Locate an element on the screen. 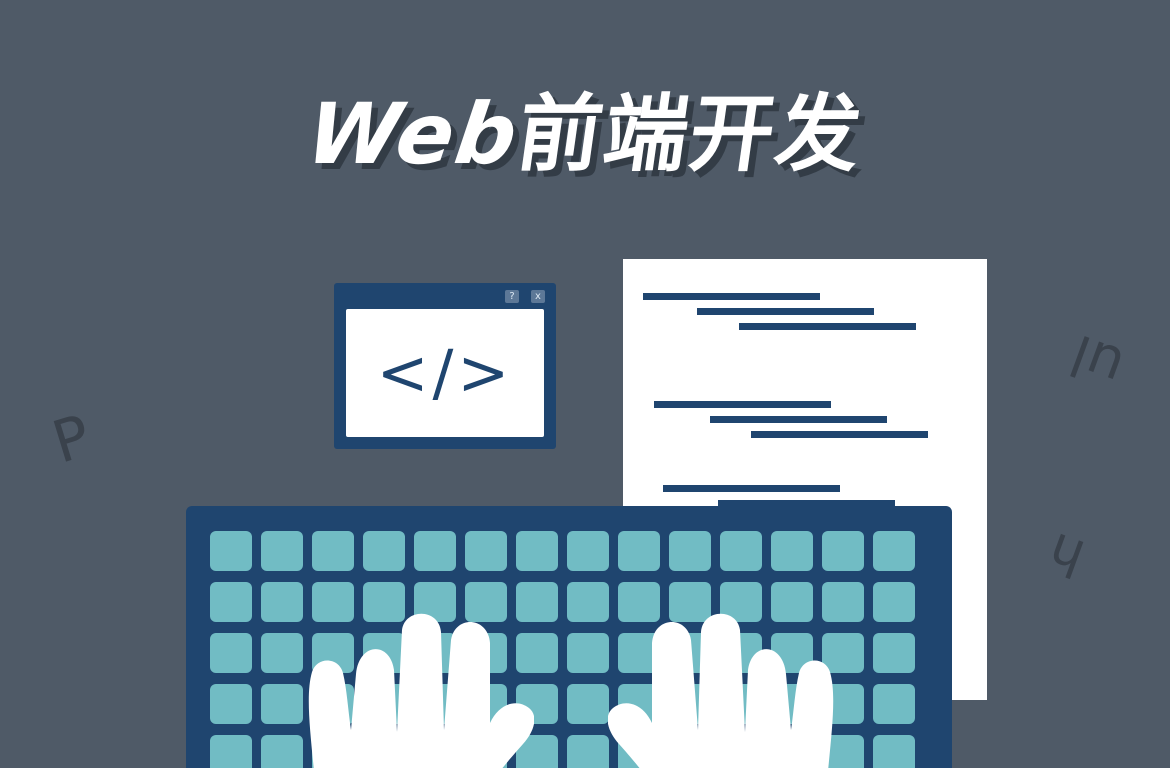 The height and width of the screenshot is (768, 1170). code-window-icon: ? x </> is located at coordinates (445, 366).